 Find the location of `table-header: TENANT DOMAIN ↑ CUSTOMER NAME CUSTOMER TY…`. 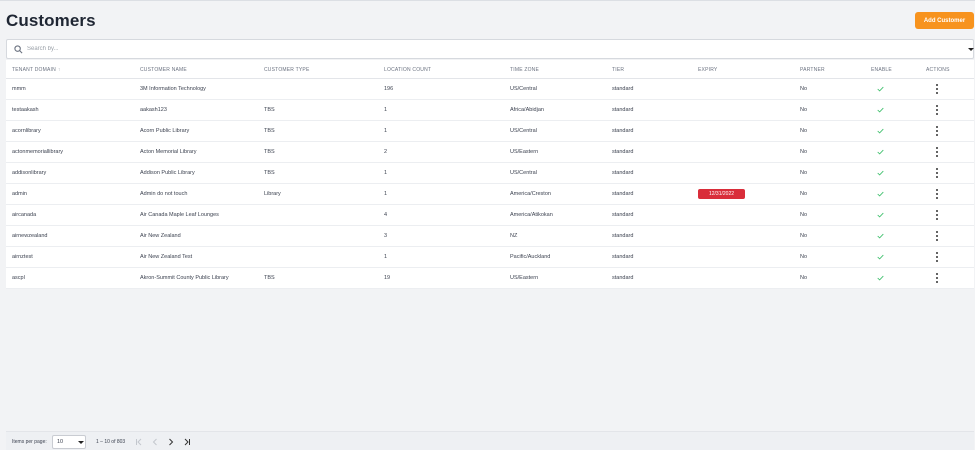

table-header: TENANT DOMAIN ↑ CUSTOMER NAME CUSTOMER TY… is located at coordinates (490, 69).